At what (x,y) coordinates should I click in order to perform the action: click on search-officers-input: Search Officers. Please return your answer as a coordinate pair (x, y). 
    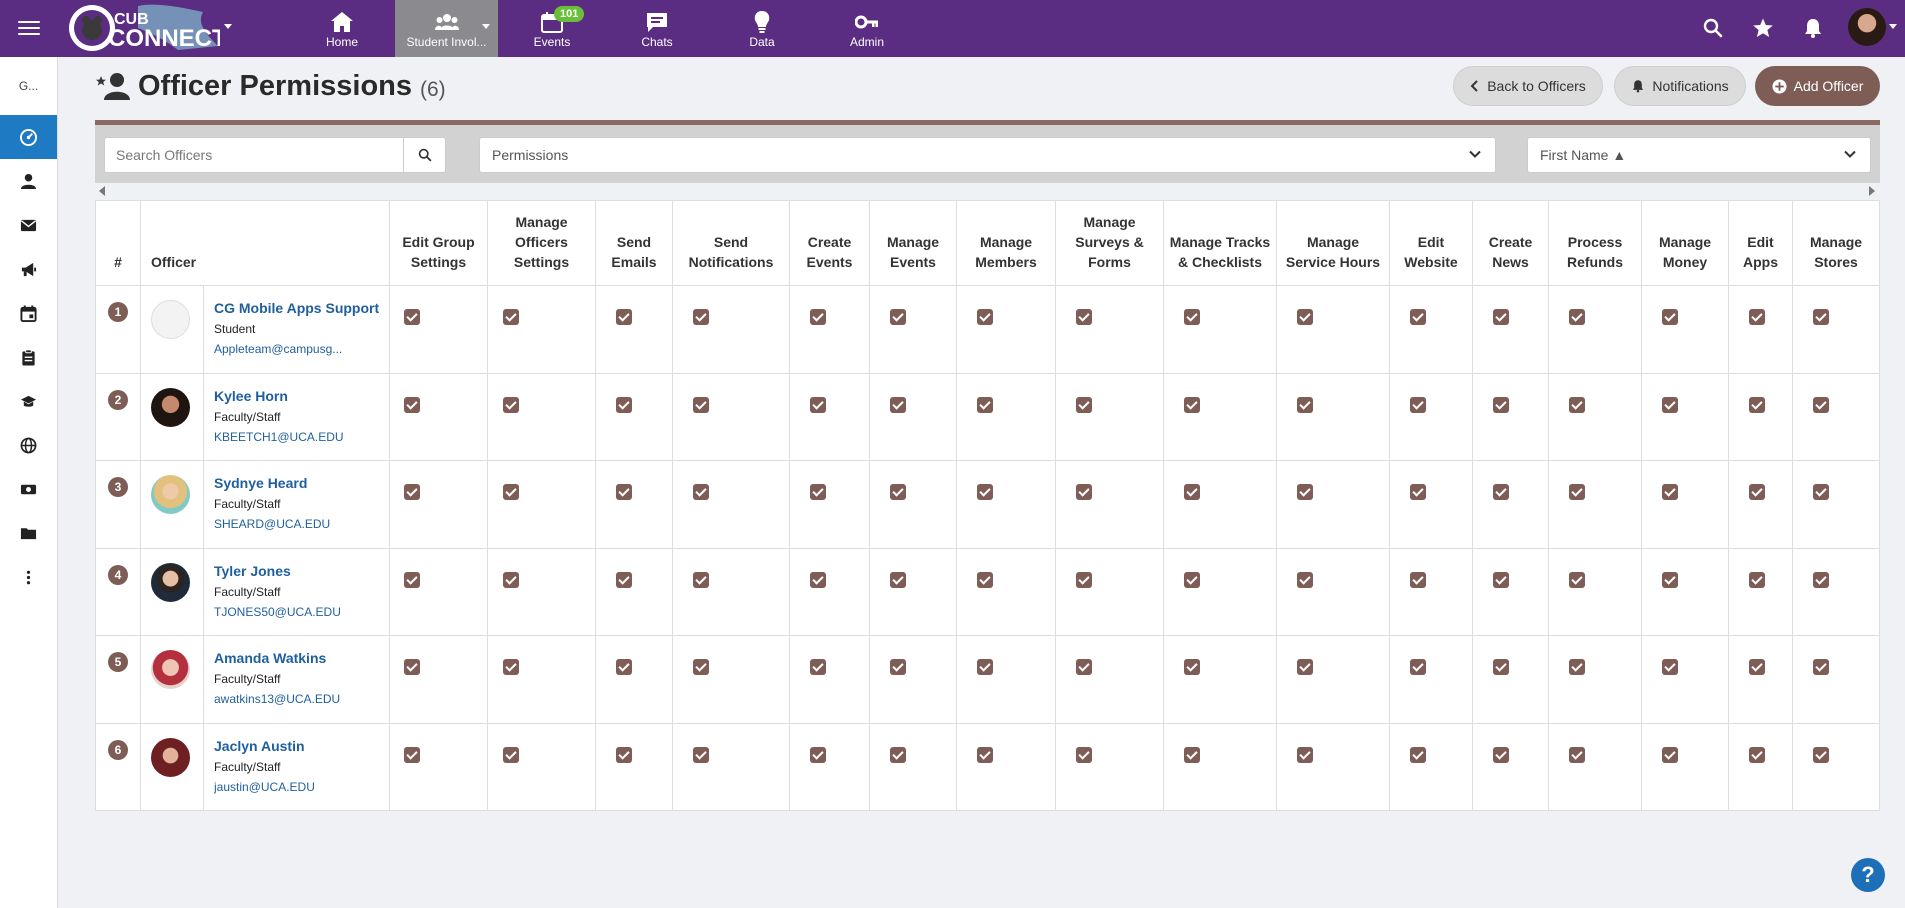
    Looking at the image, I should click on (254, 155).